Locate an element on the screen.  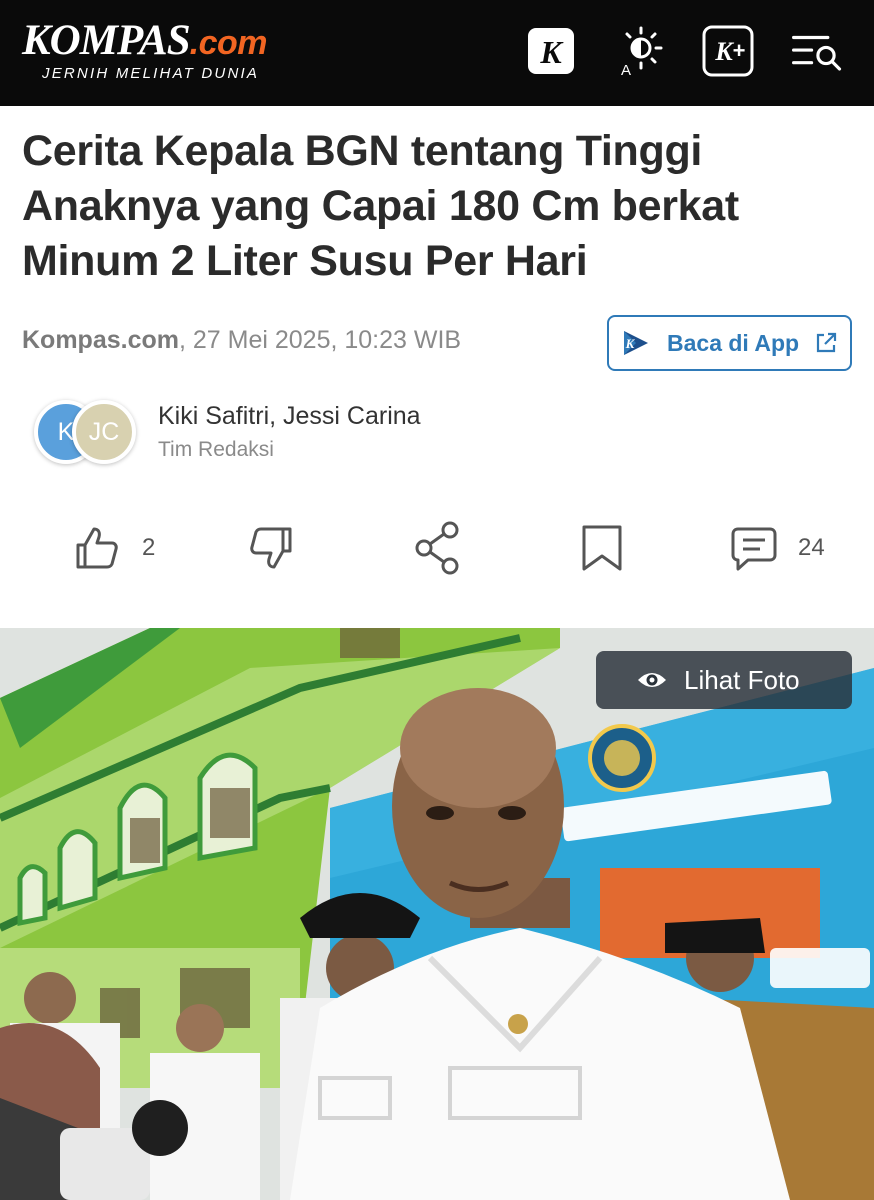
comment-button: 24 is located at coordinates (777, 548).